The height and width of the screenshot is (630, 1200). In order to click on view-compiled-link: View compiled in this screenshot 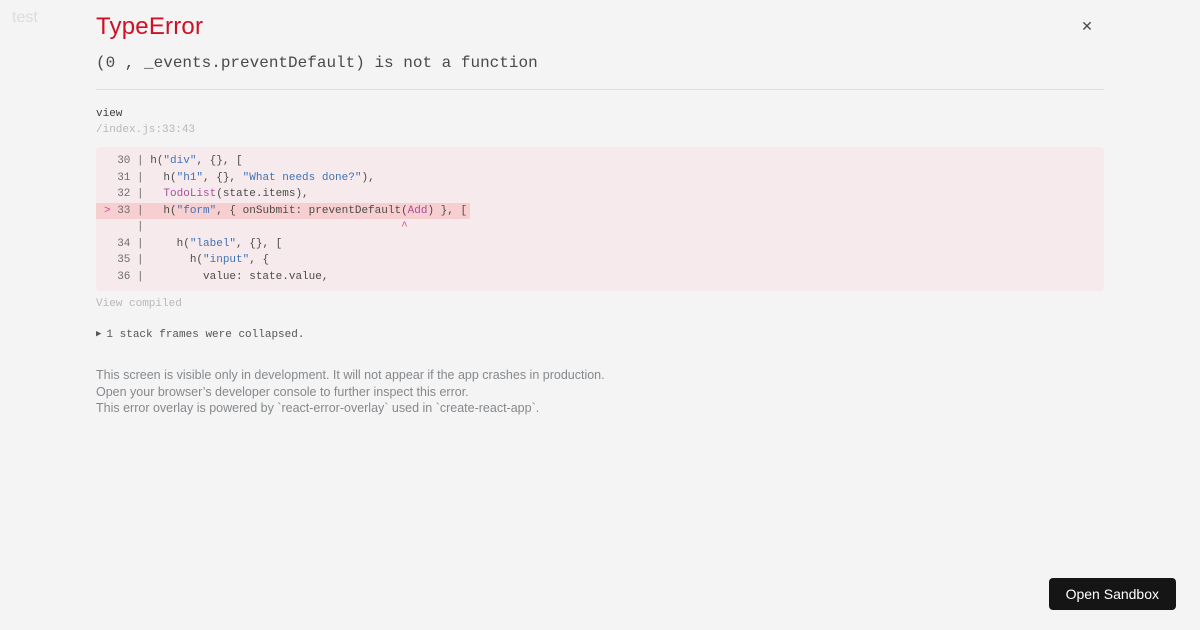, I will do `click(139, 304)`.